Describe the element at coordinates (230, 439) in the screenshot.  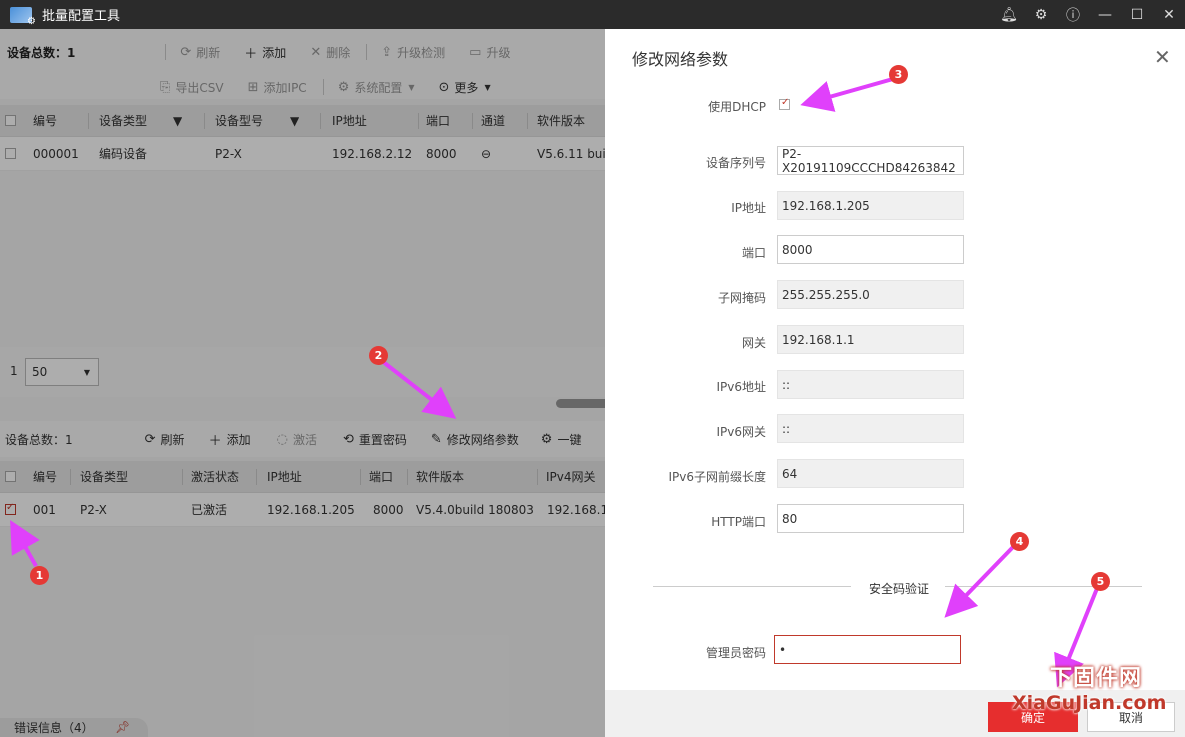
I see `lower-add-button: ＋添加` at that location.